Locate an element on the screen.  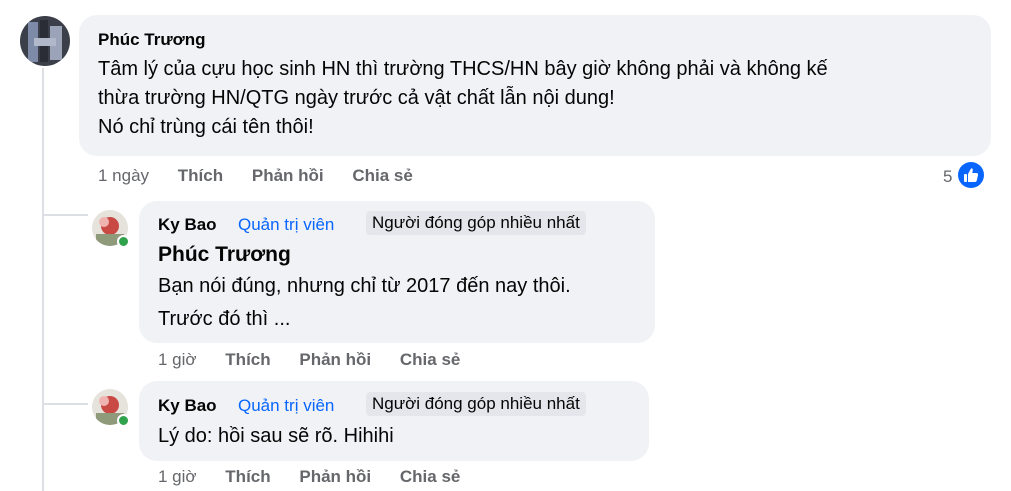
reply-2-like-button: Thích is located at coordinates (247, 476).